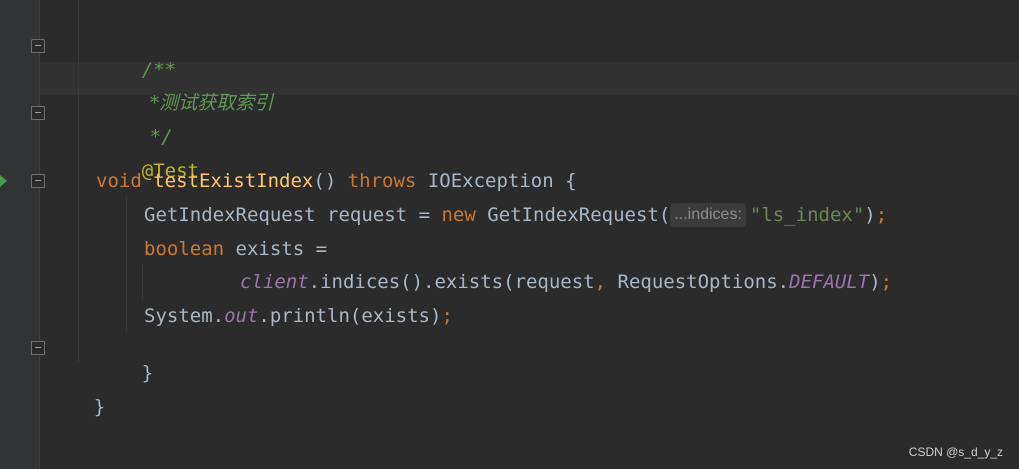  I want to click on code-line: *测试获取索引, so click(189, 90).